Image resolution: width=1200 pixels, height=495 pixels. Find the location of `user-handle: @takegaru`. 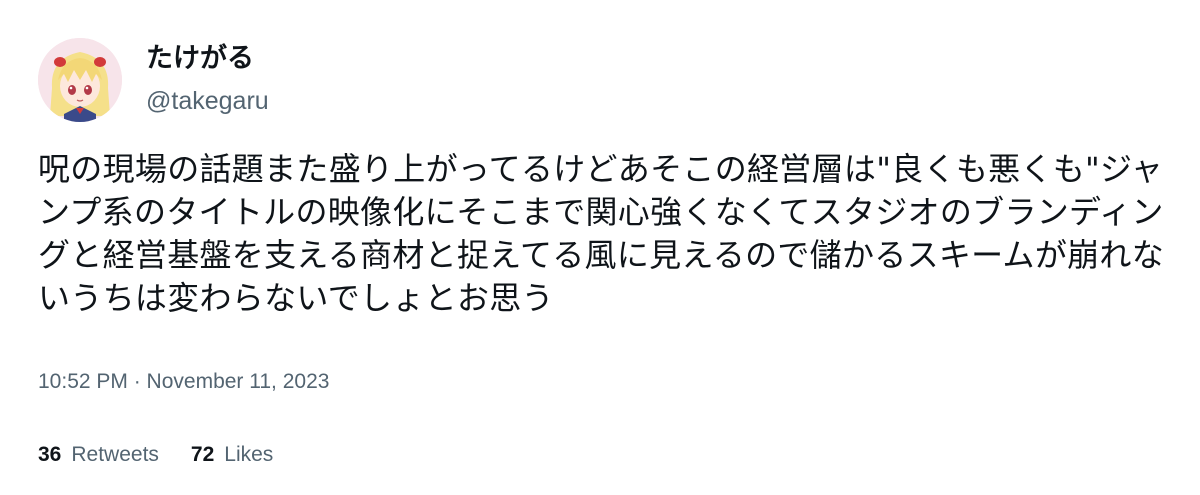

user-handle: @takegaru is located at coordinates (207, 101).